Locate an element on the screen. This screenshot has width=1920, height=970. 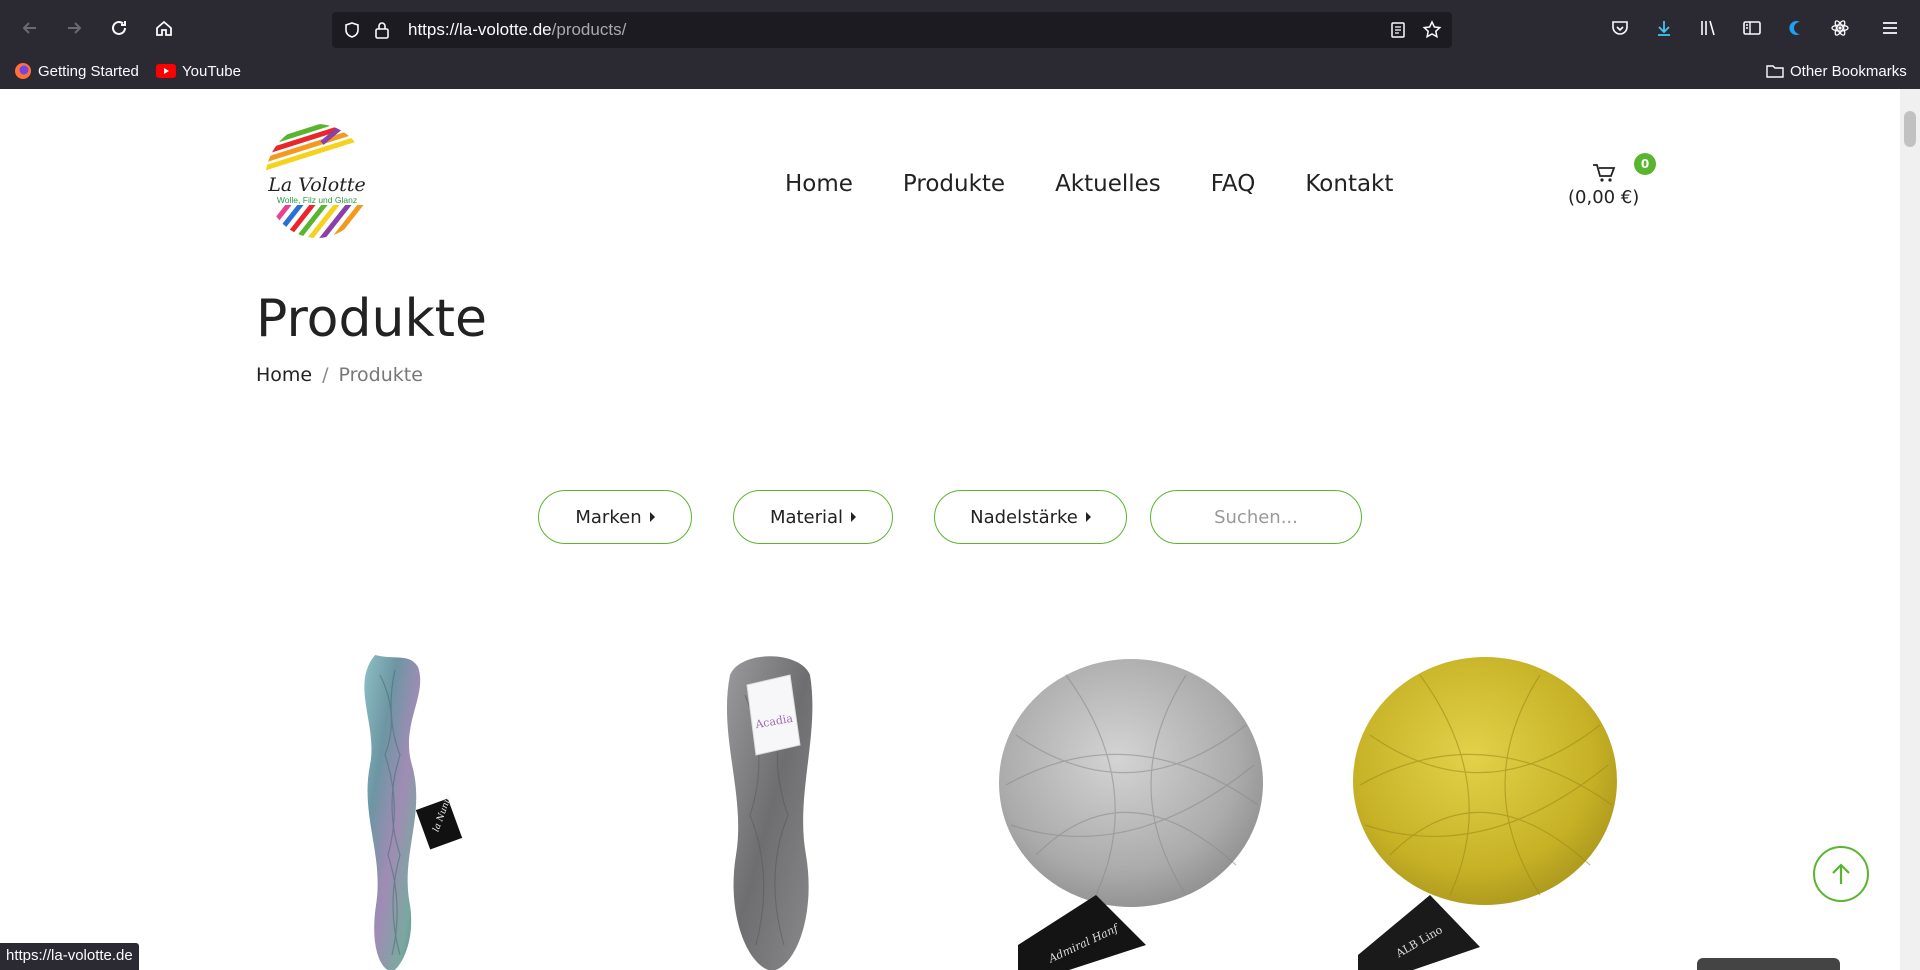
library-button is located at coordinates (1708, 28).